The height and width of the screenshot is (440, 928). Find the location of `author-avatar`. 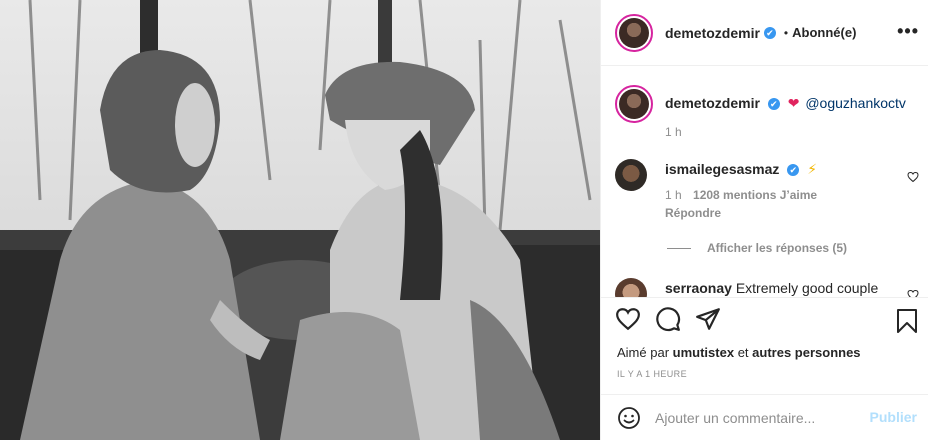

author-avatar is located at coordinates (634, 32).